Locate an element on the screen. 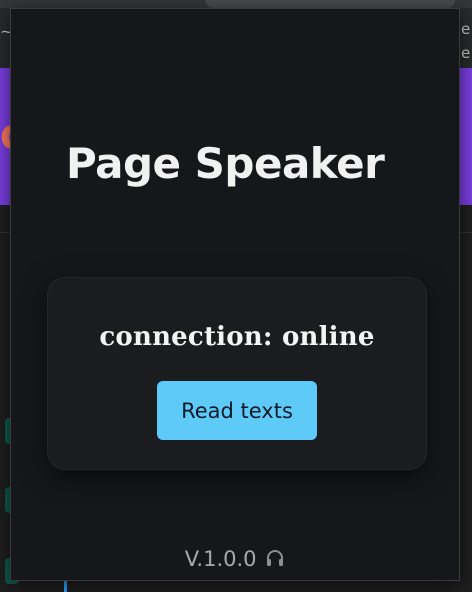 The height and width of the screenshot is (592, 472). headphones-icon is located at coordinates (275, 558).